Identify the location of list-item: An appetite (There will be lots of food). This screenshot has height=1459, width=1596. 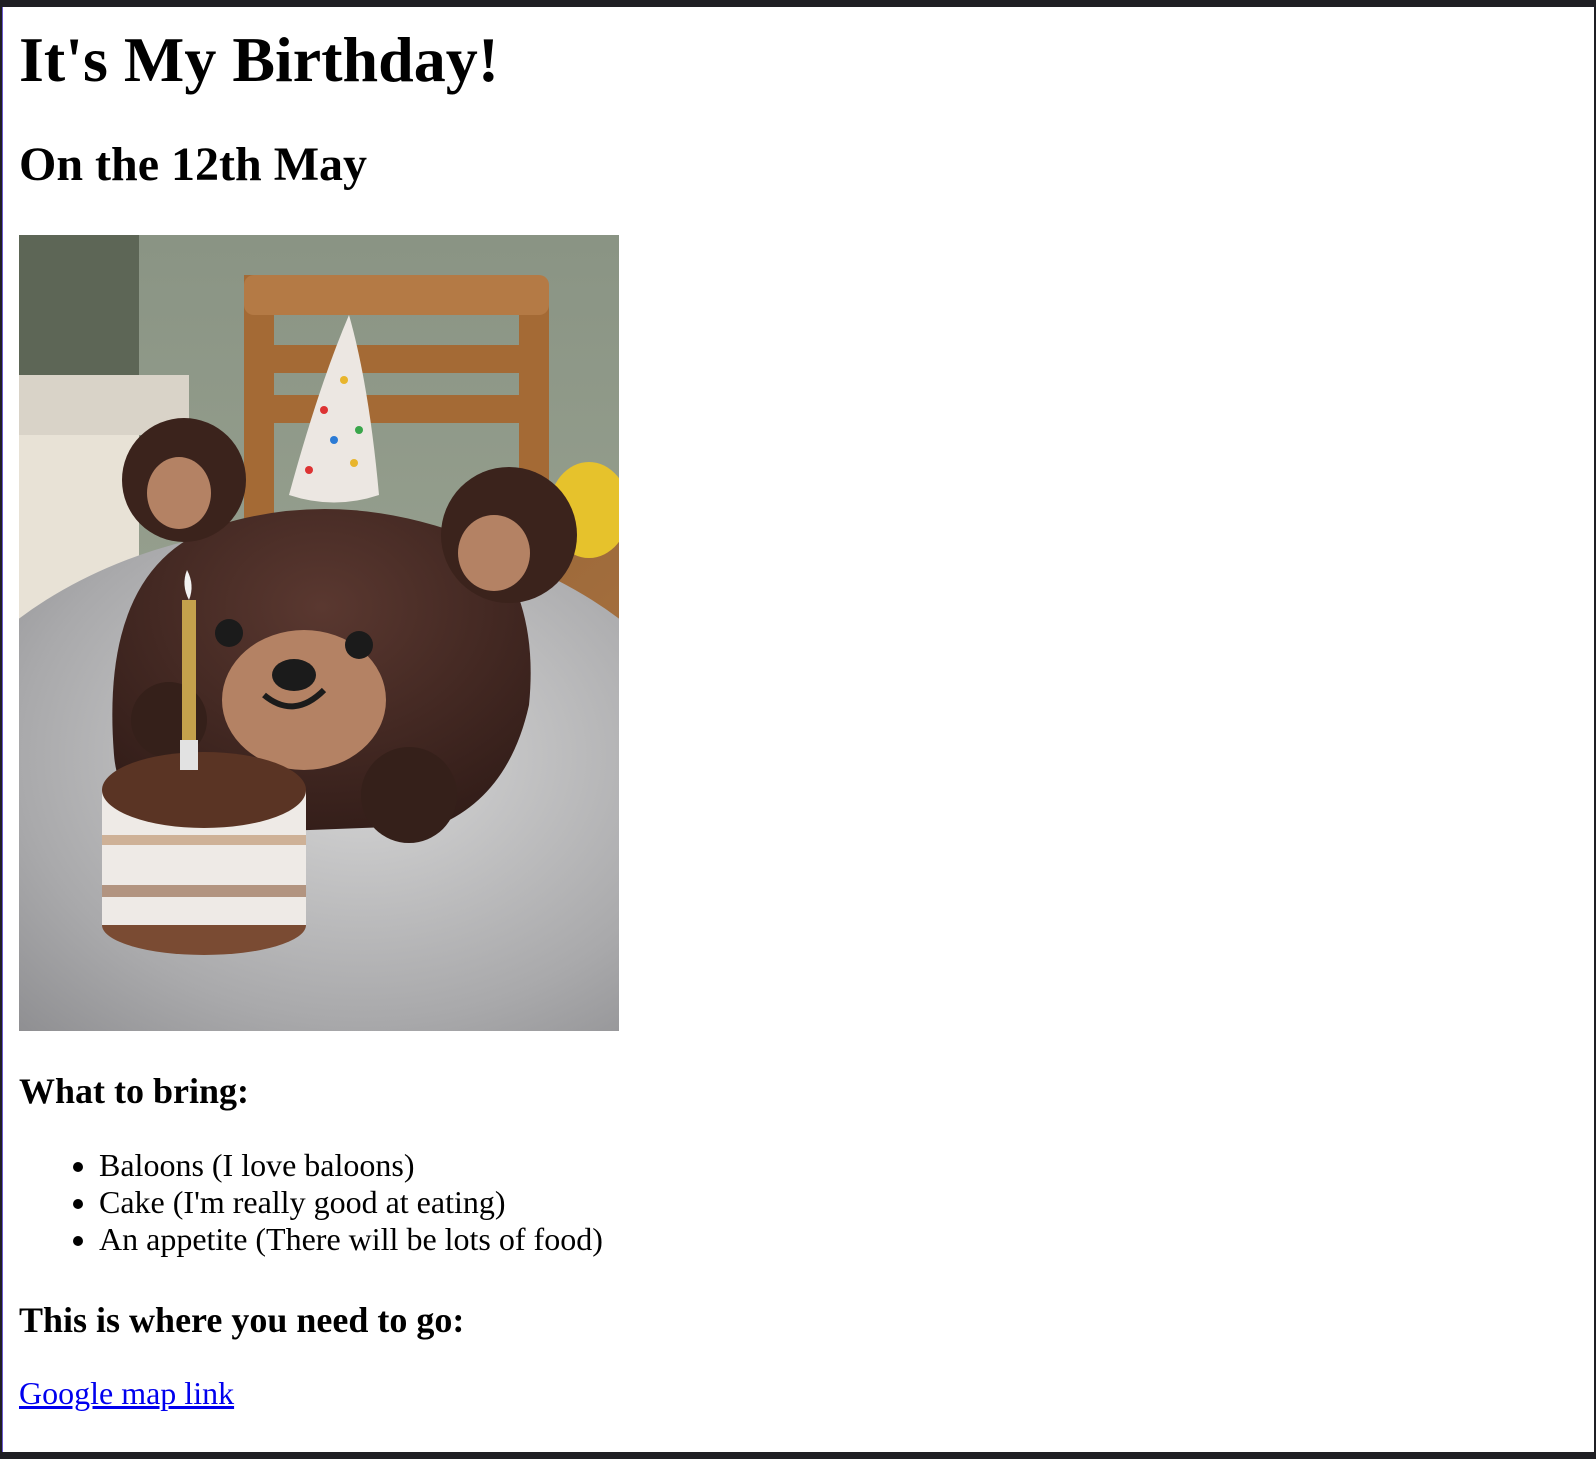
(351, 1239).